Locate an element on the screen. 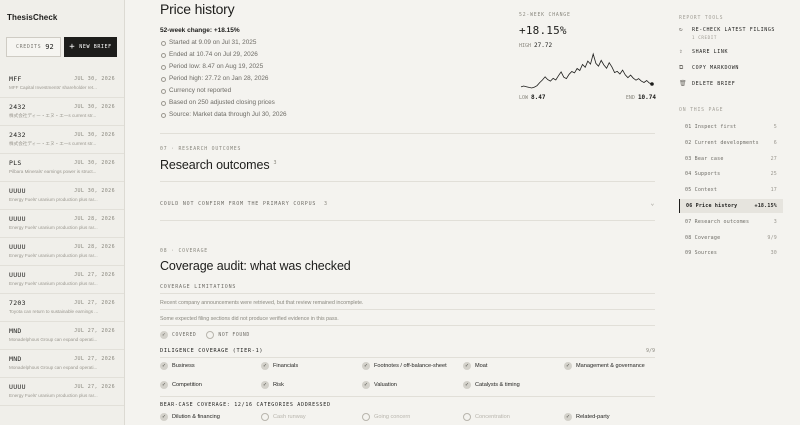 The image size is (800, 425). chart-end: END 10.74 is located at coordinates (641, 97).